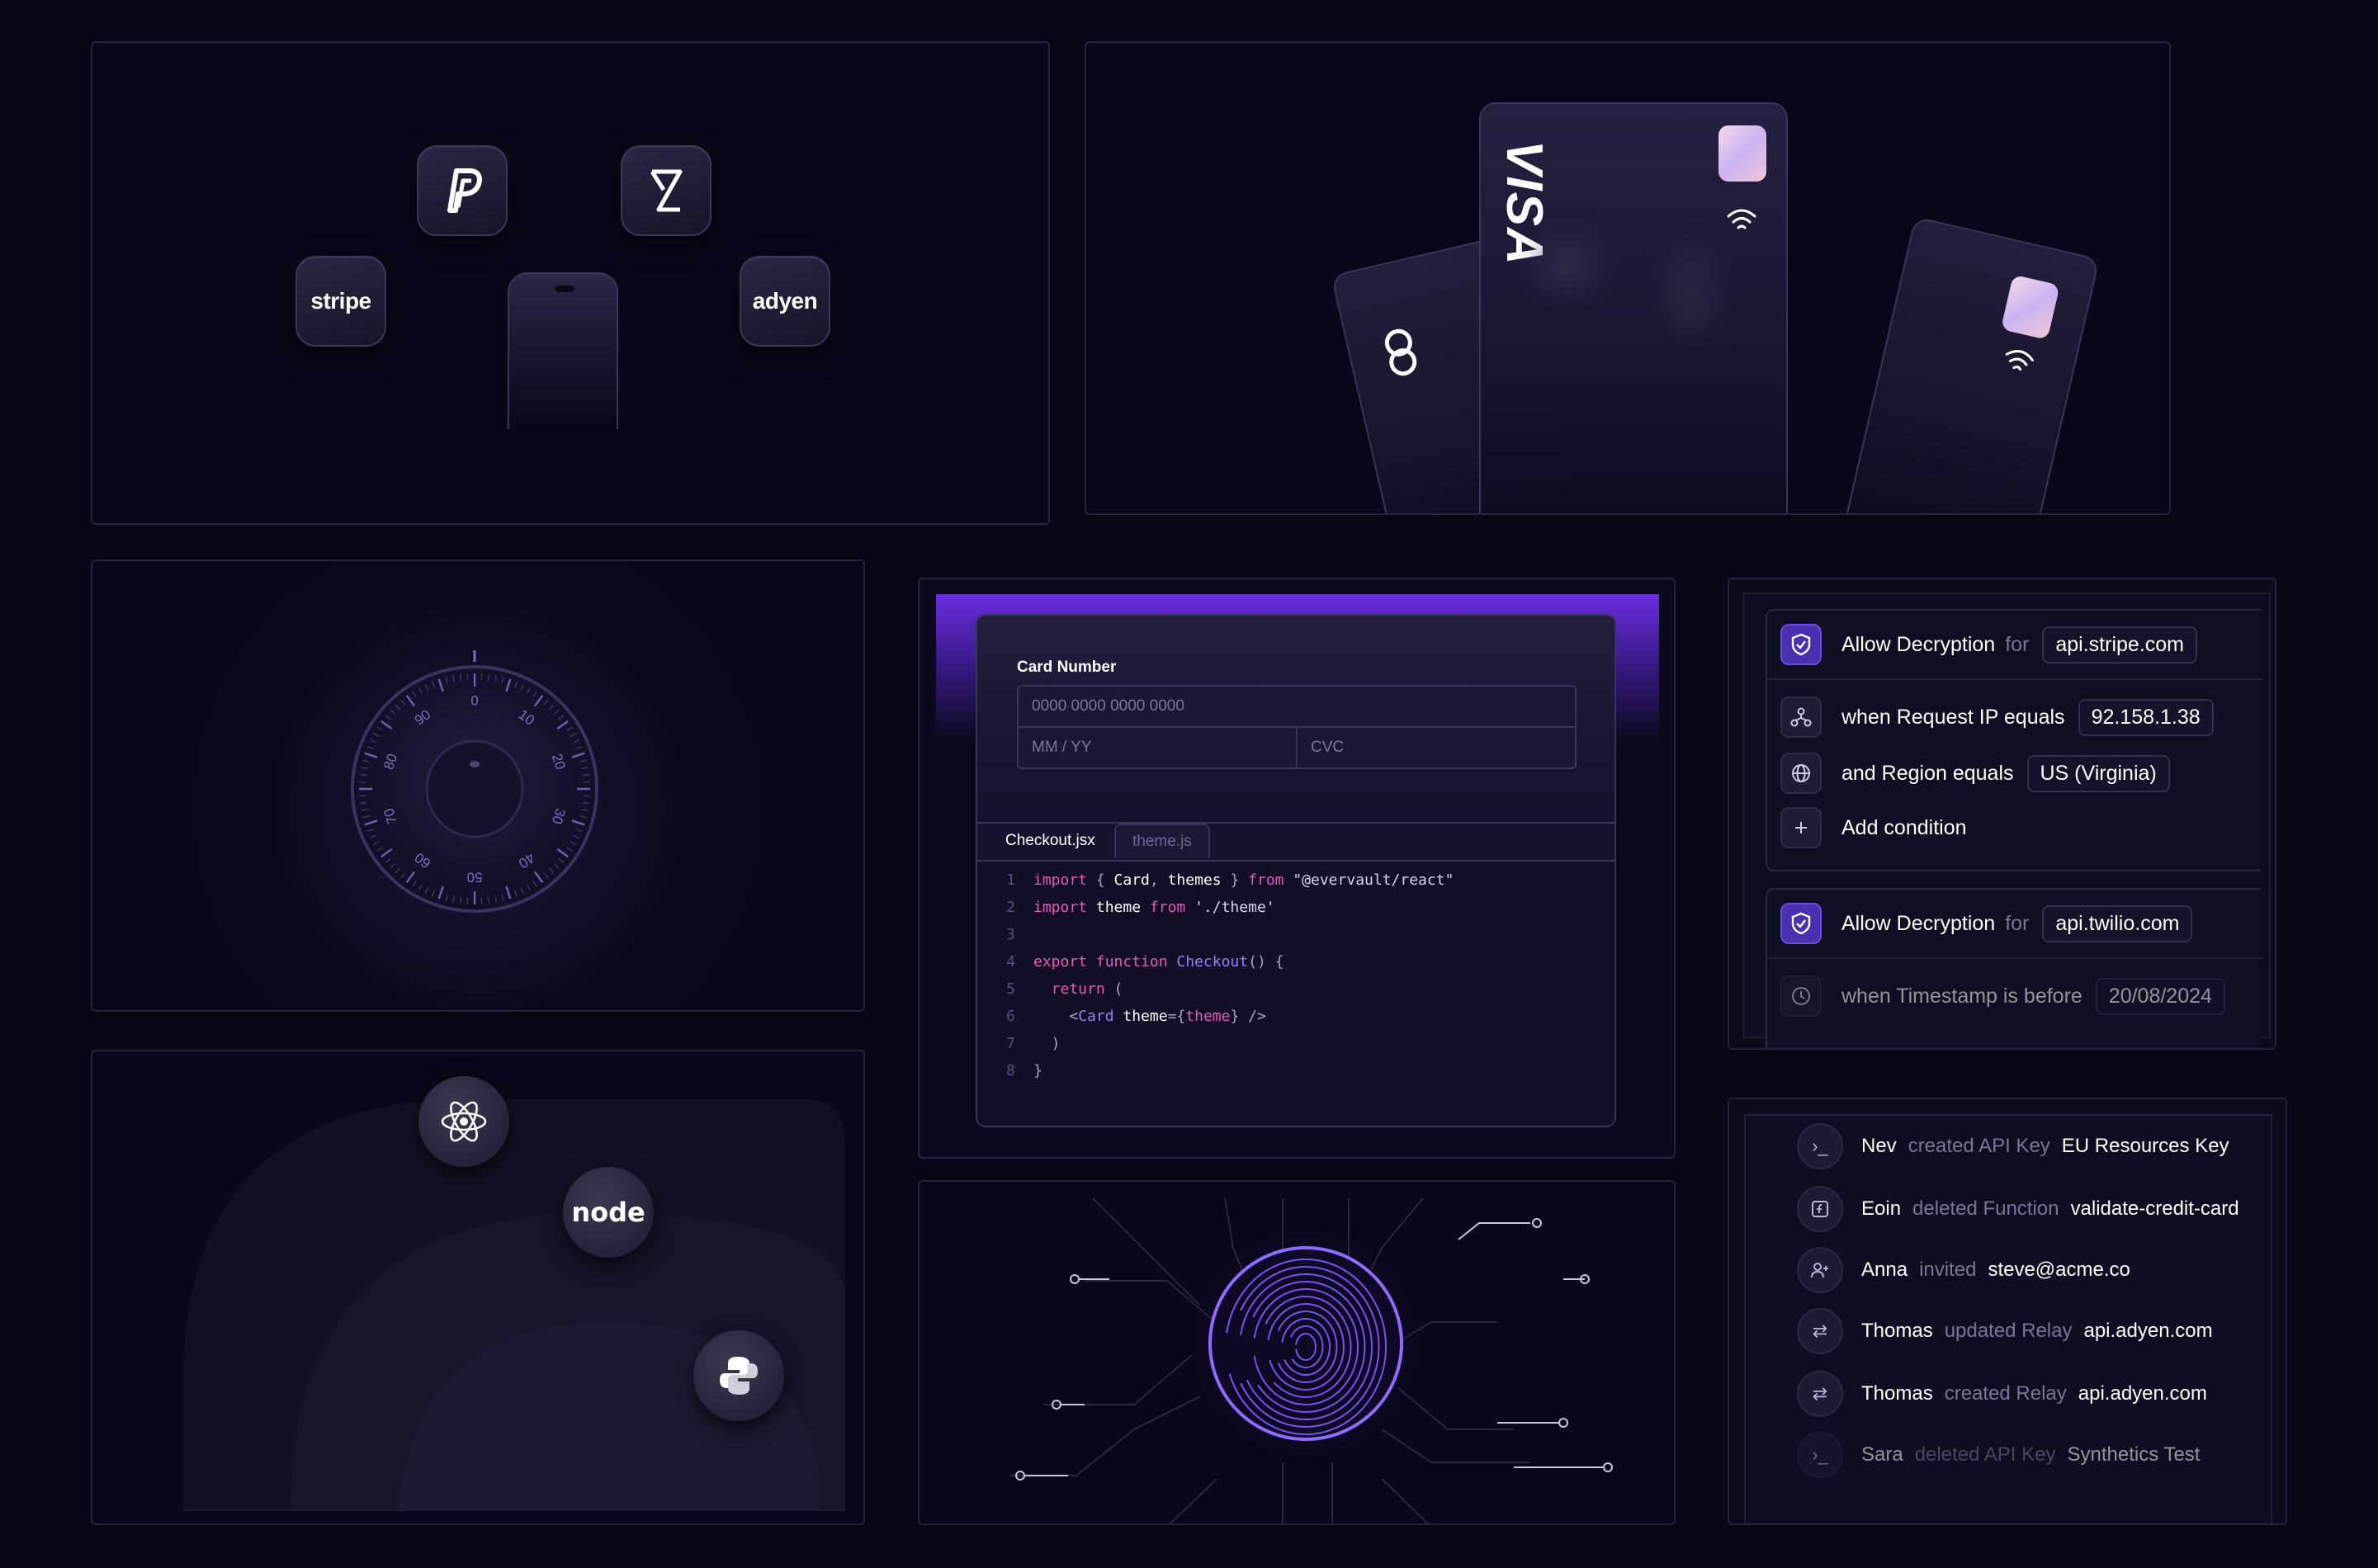  I want to click on code-token: themes, so click(1194, 880).